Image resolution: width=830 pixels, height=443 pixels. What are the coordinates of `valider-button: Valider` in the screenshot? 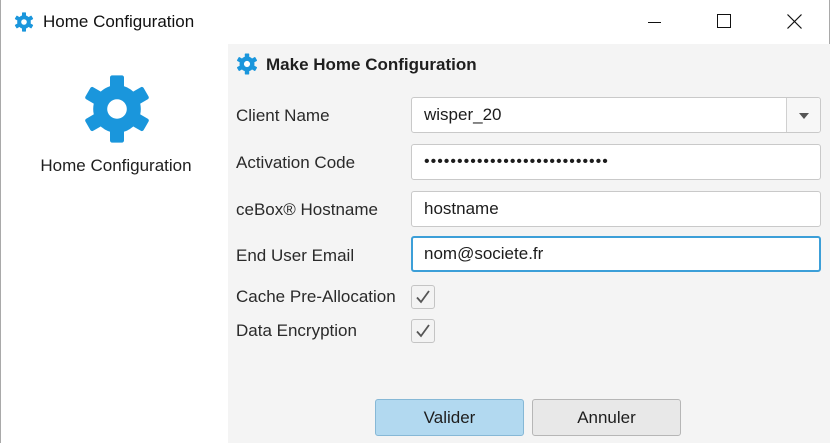 It's located at (449, 417).